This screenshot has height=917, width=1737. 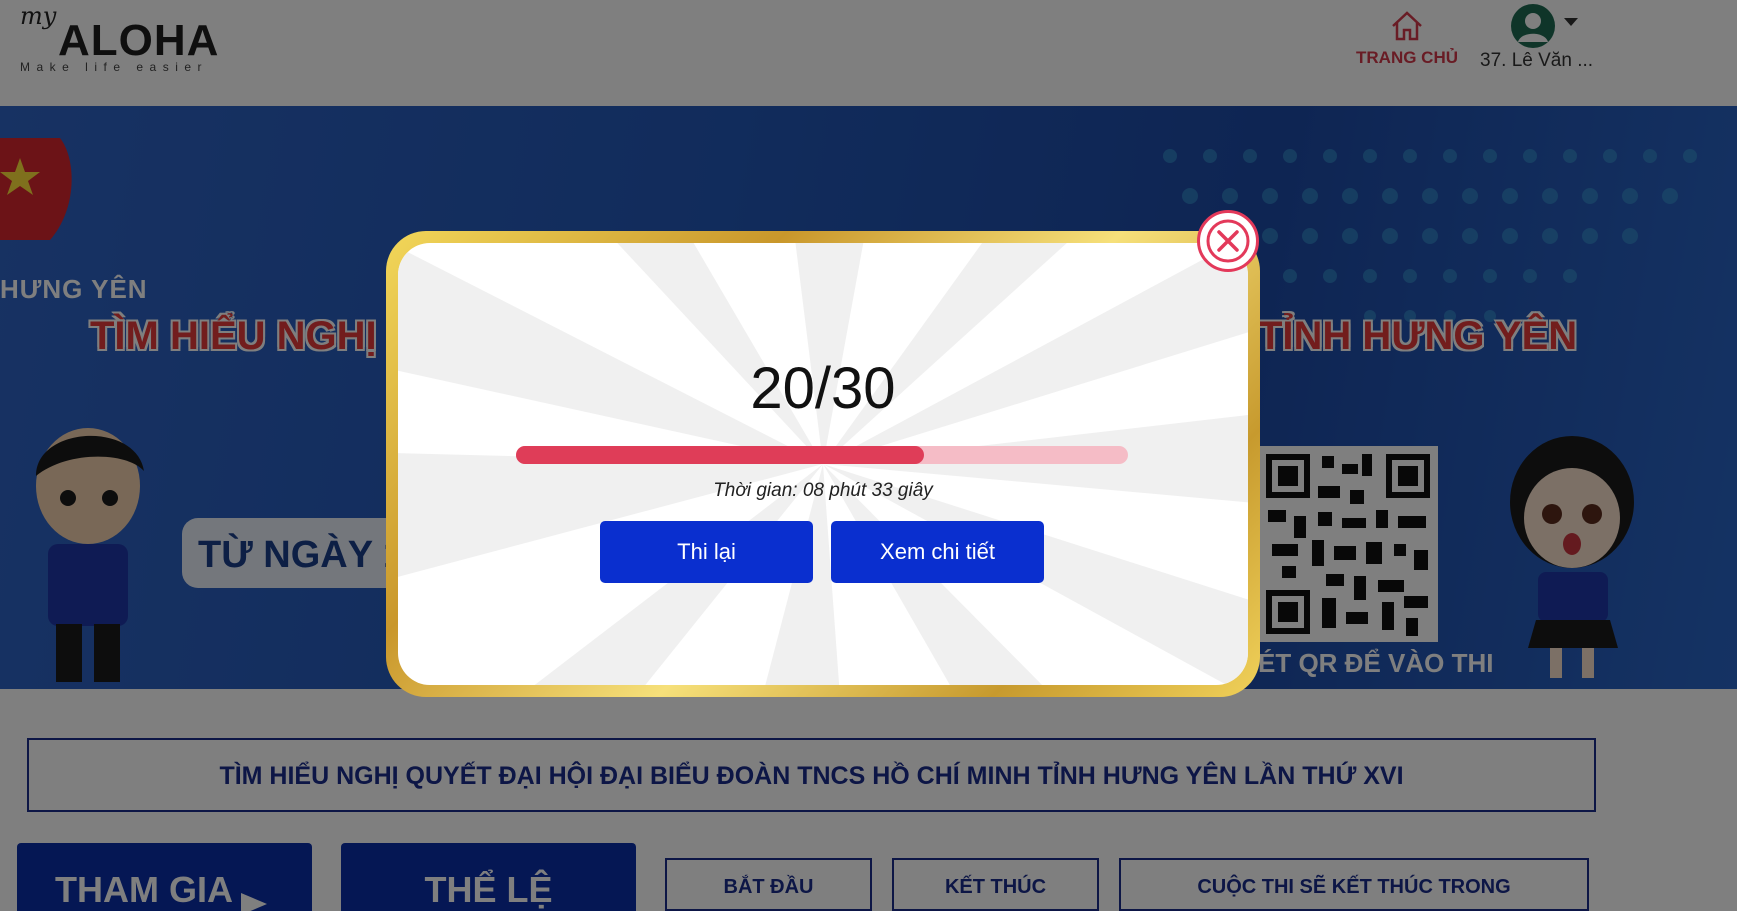 I want to click on close-modal-button, so click(x=1228, y=241).